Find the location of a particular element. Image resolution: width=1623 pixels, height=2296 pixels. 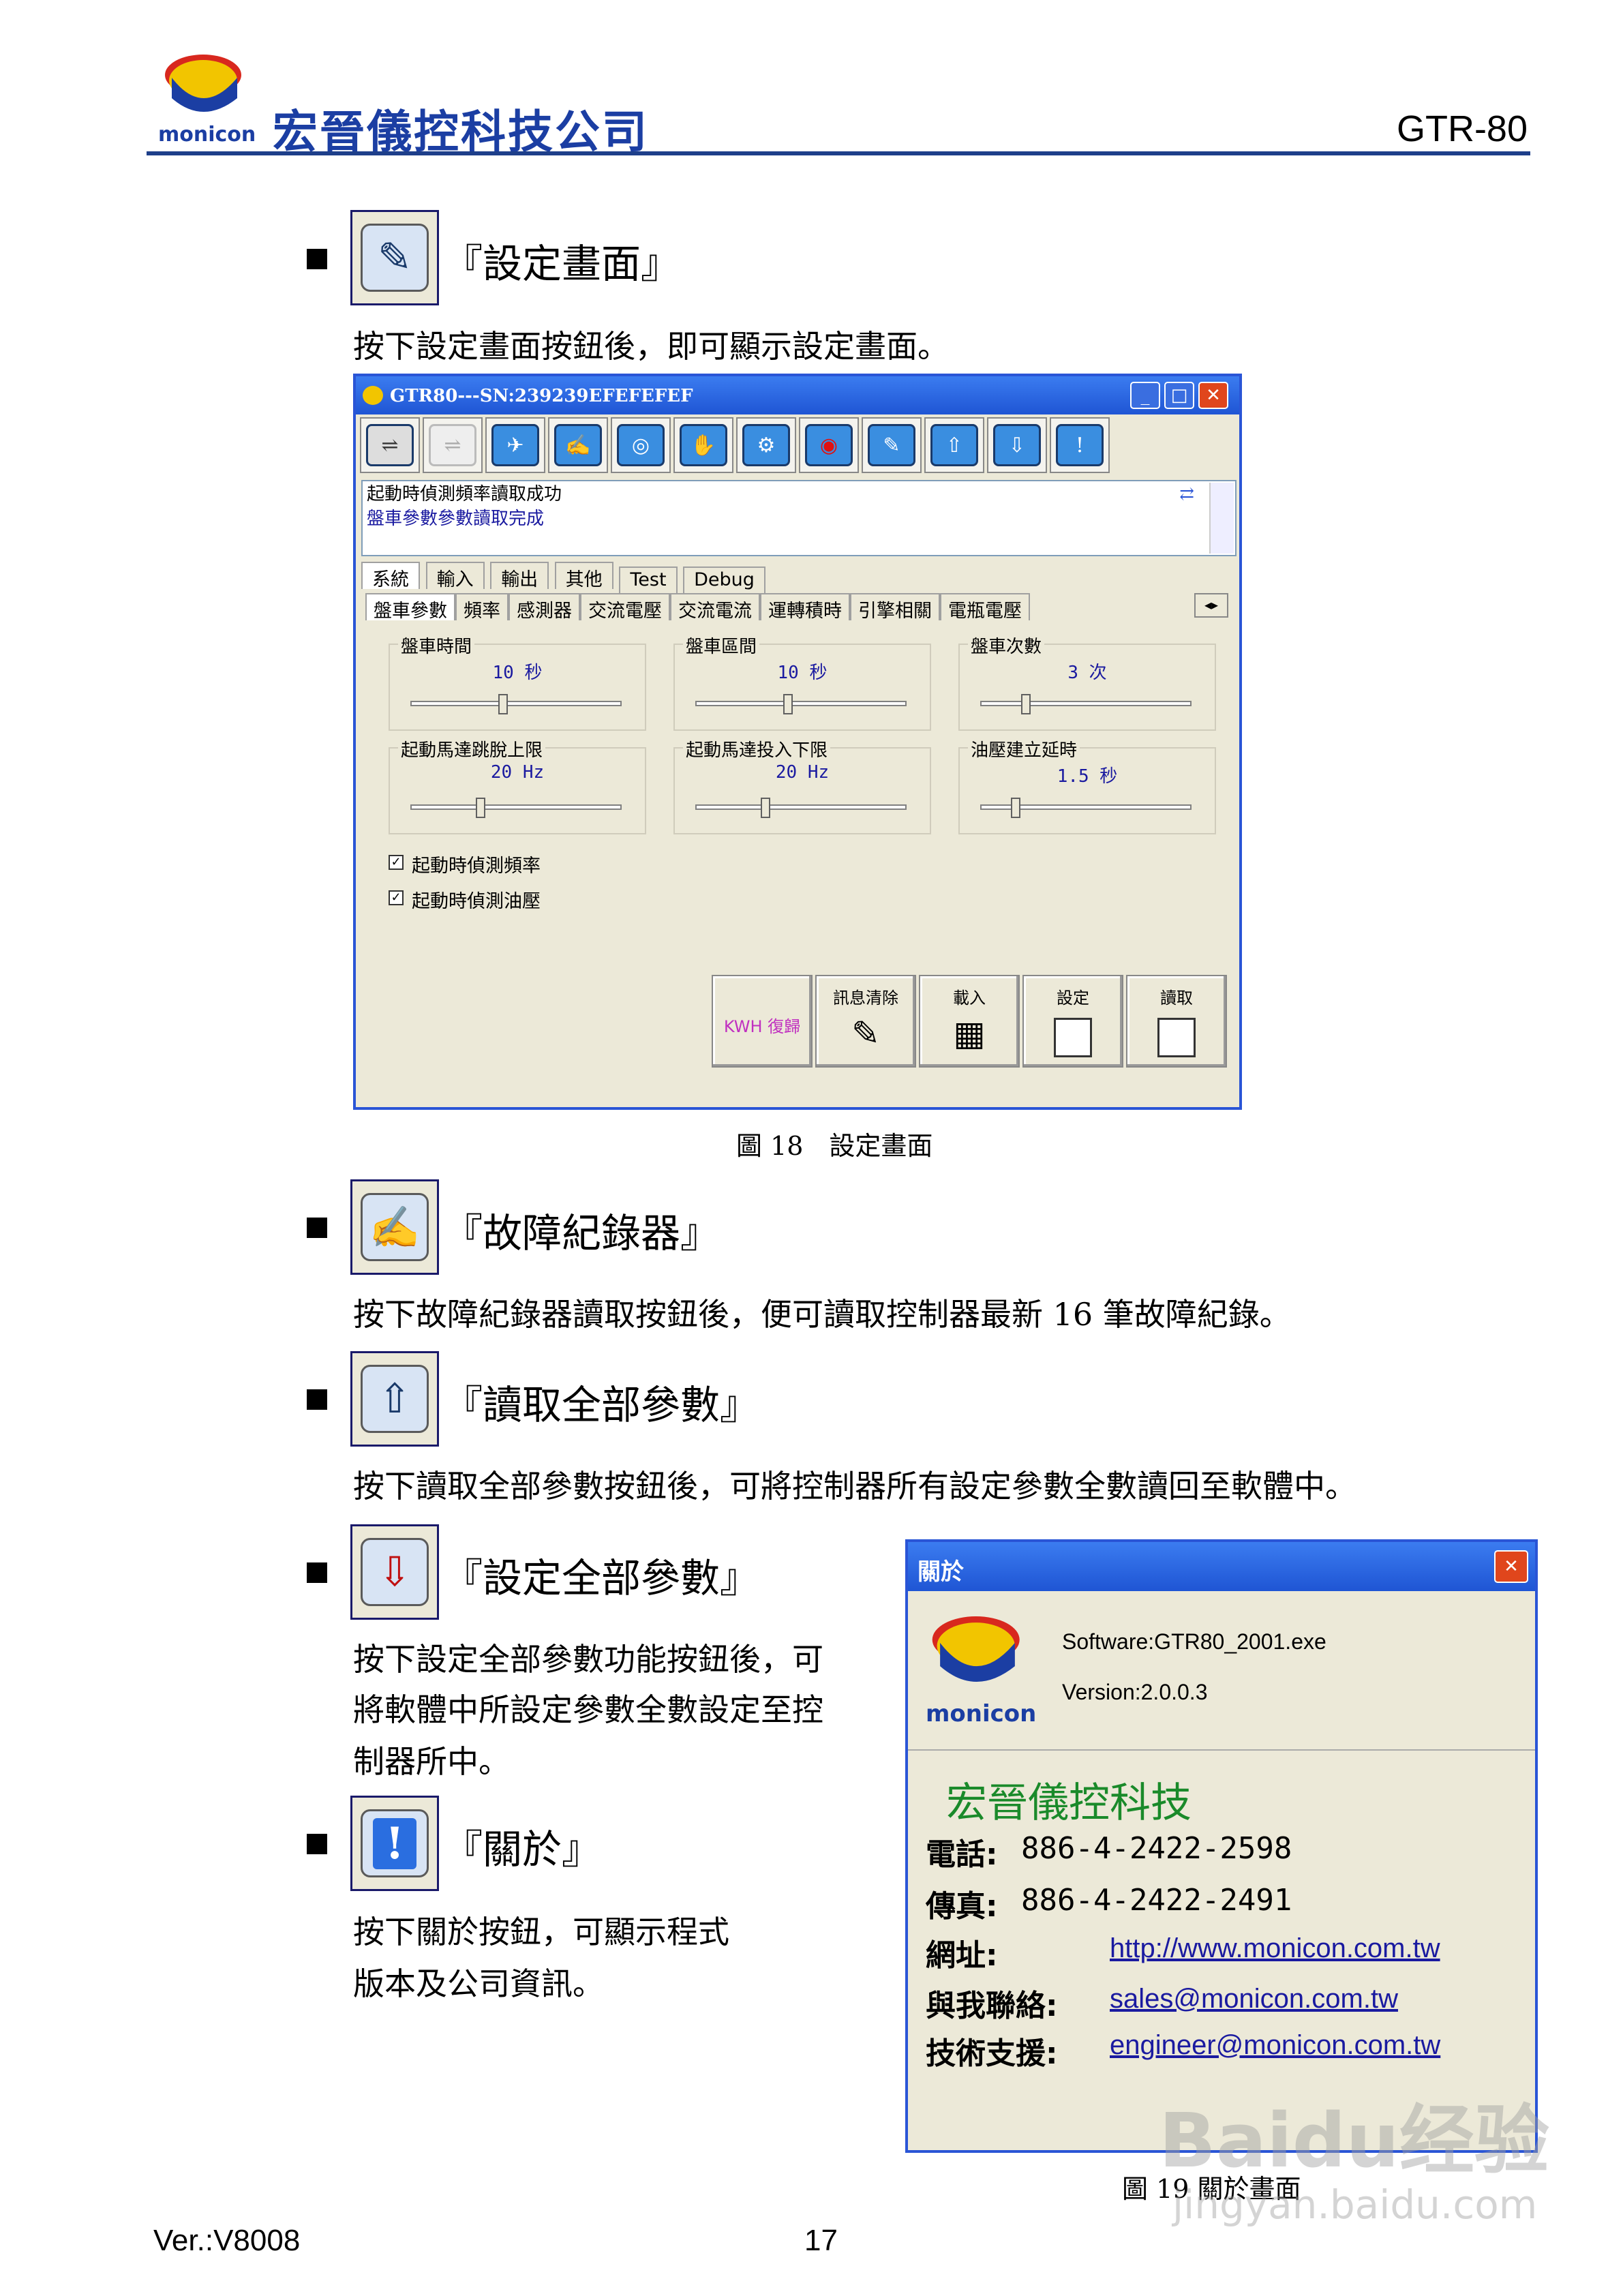

toolbar: ⇌ ⇌ ✈ ✍ ◎ ✋ ⚙ ◉ ✎ ⇧ ⇩ ! is located at coordinates (799, 448).